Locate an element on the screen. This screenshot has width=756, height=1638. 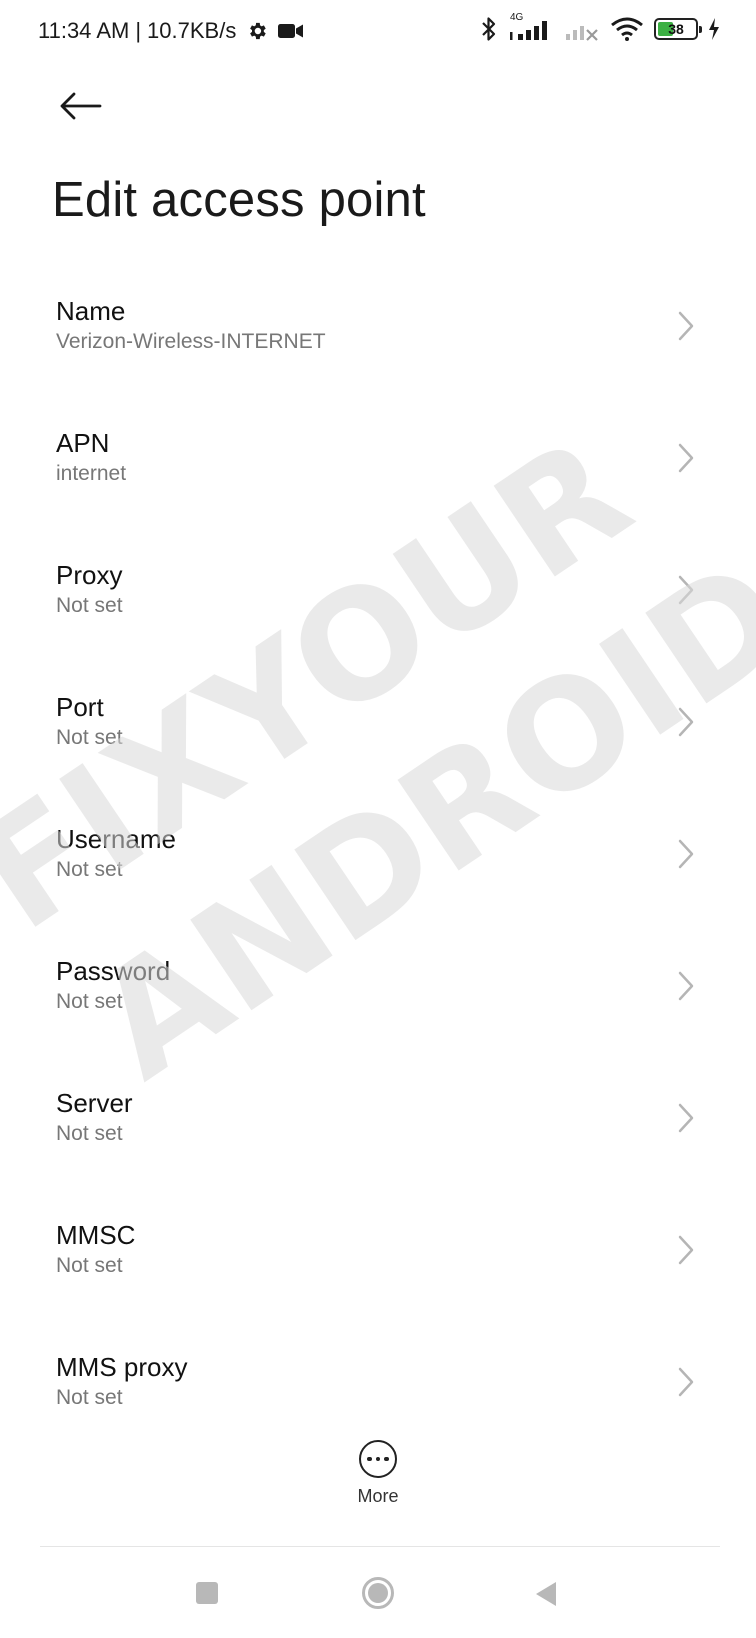
setting-label: MMS proxy is located at coordinates (122, 1367).